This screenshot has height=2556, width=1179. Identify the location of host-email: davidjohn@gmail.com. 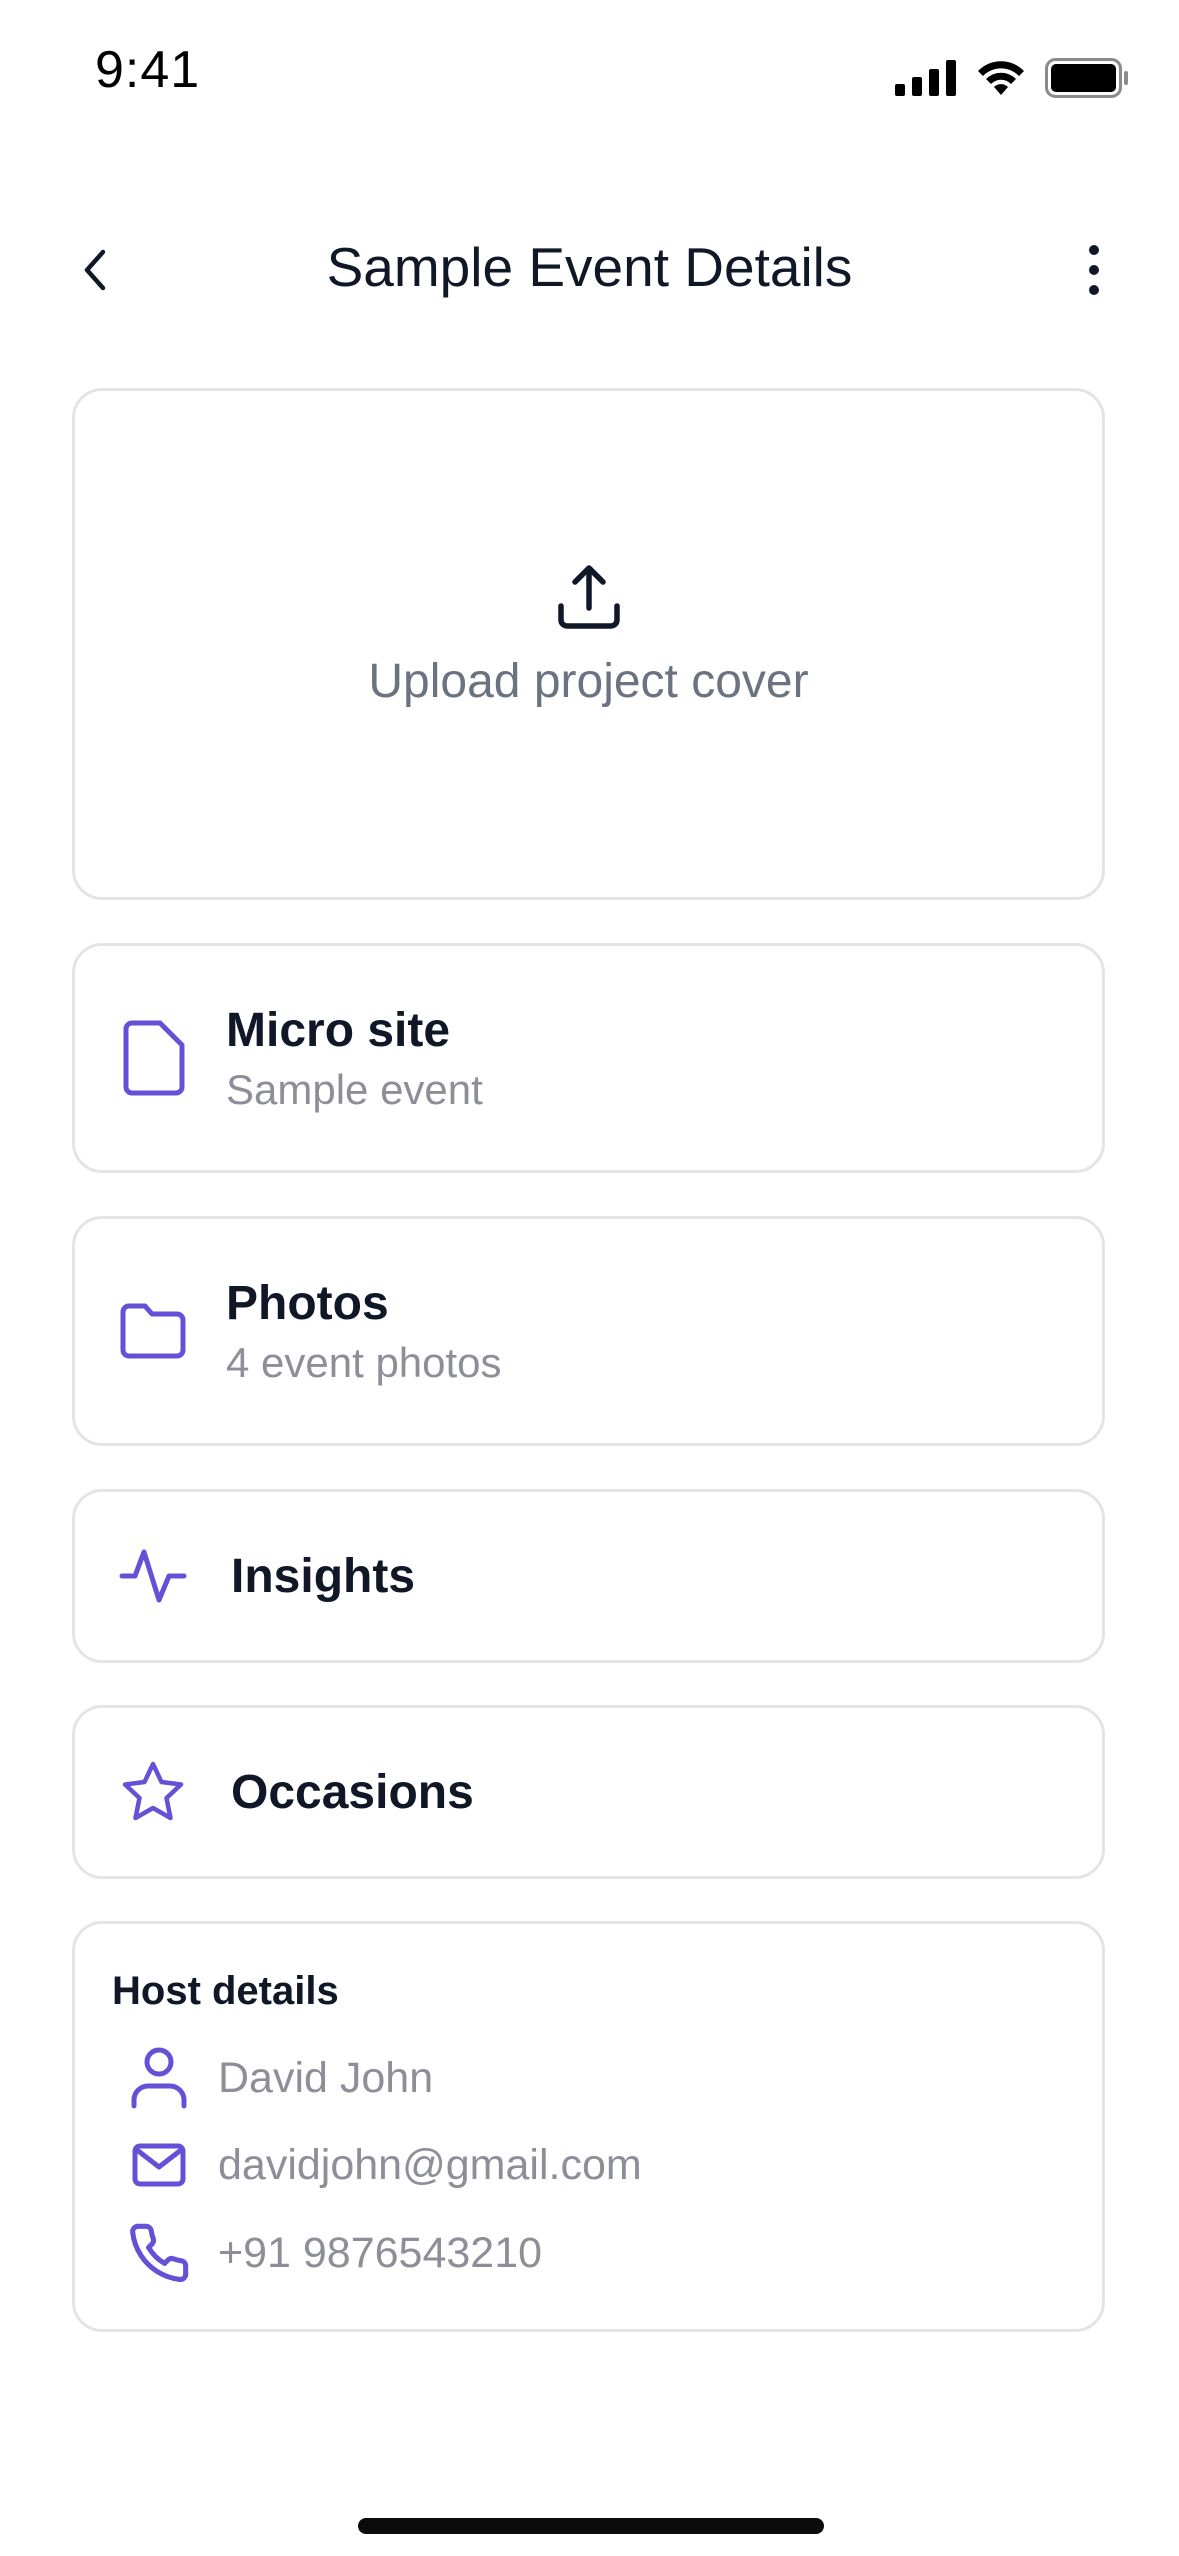
(430, 2165).